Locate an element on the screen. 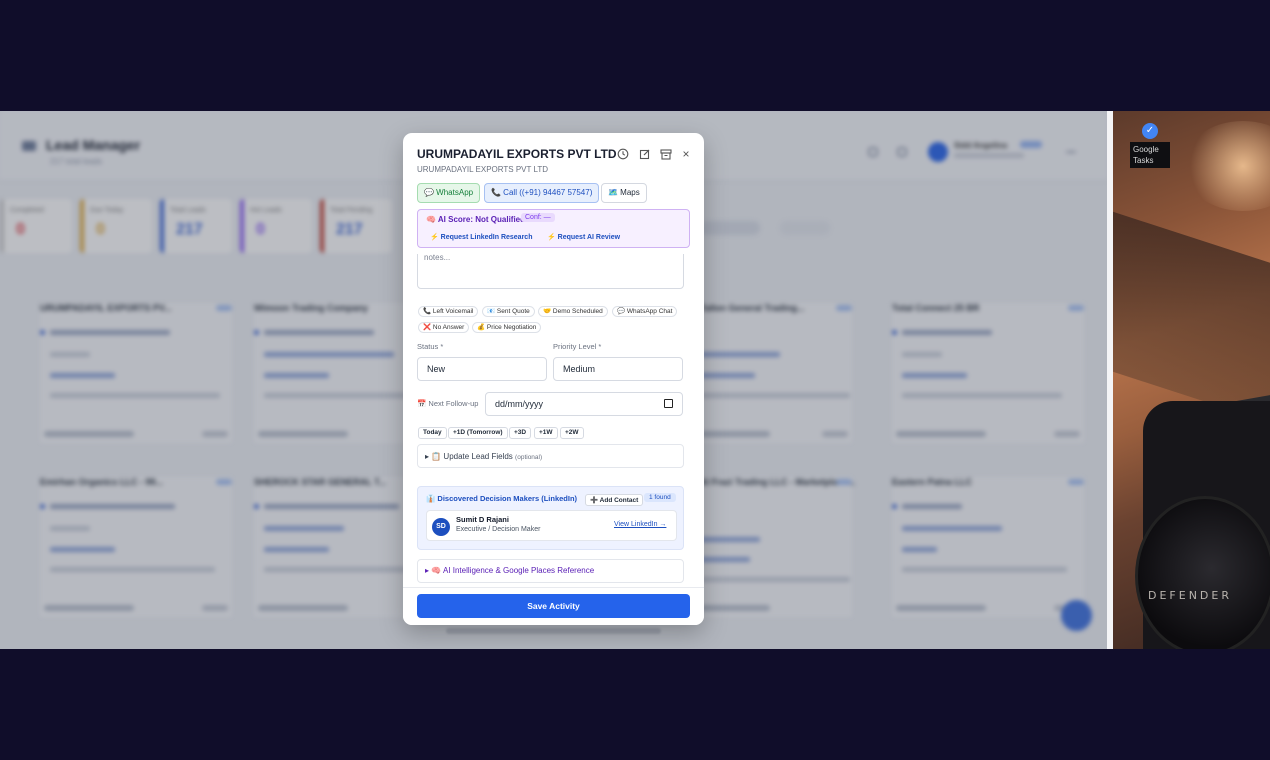 The image size is (1270, 760). ai-score-text: 🧠 AI Score: Not Qualified is located at coordinates (476, 219).